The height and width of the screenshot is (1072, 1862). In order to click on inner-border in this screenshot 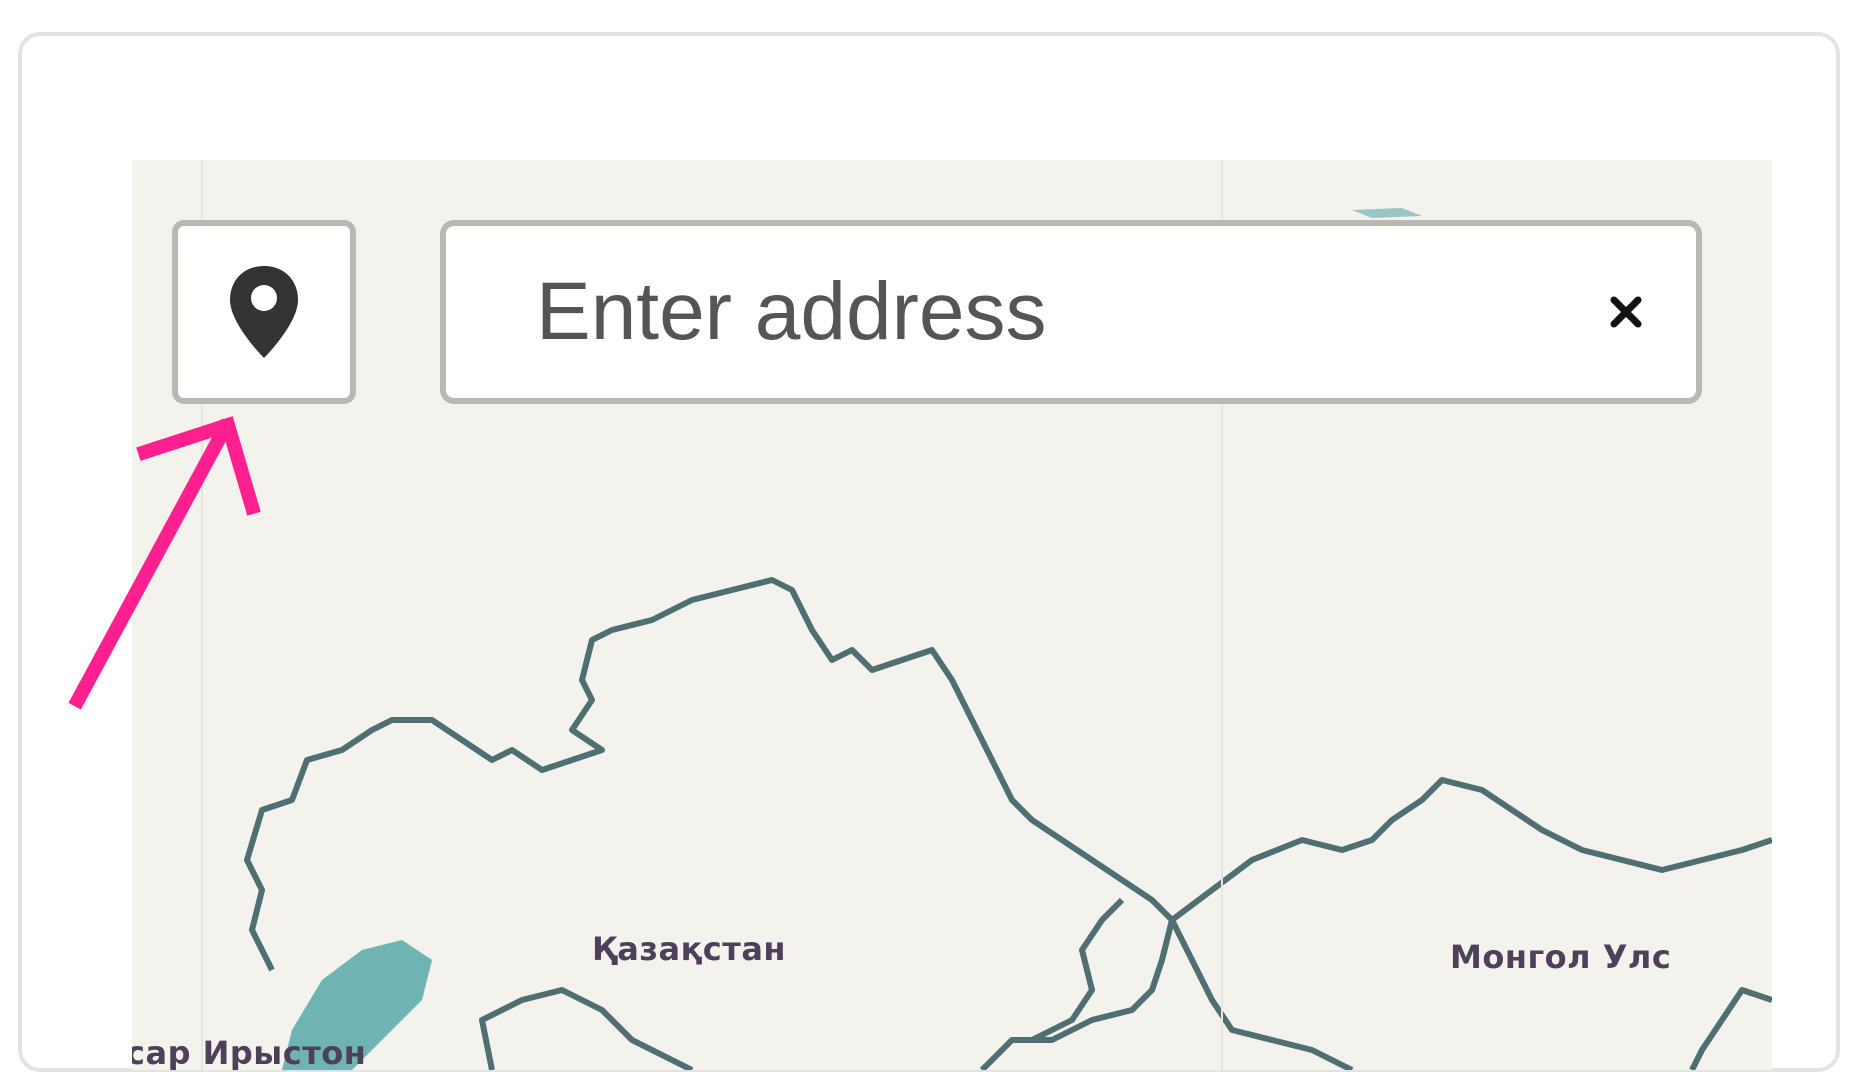, I will do `click(1077, 970)`.